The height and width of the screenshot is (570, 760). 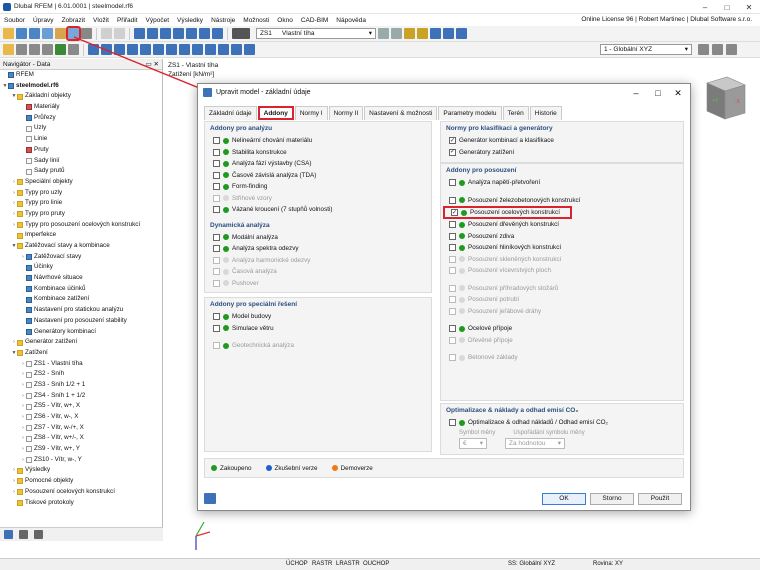 I want to click on tree-item: › Speciální objekty, so click(x=81, y=182).